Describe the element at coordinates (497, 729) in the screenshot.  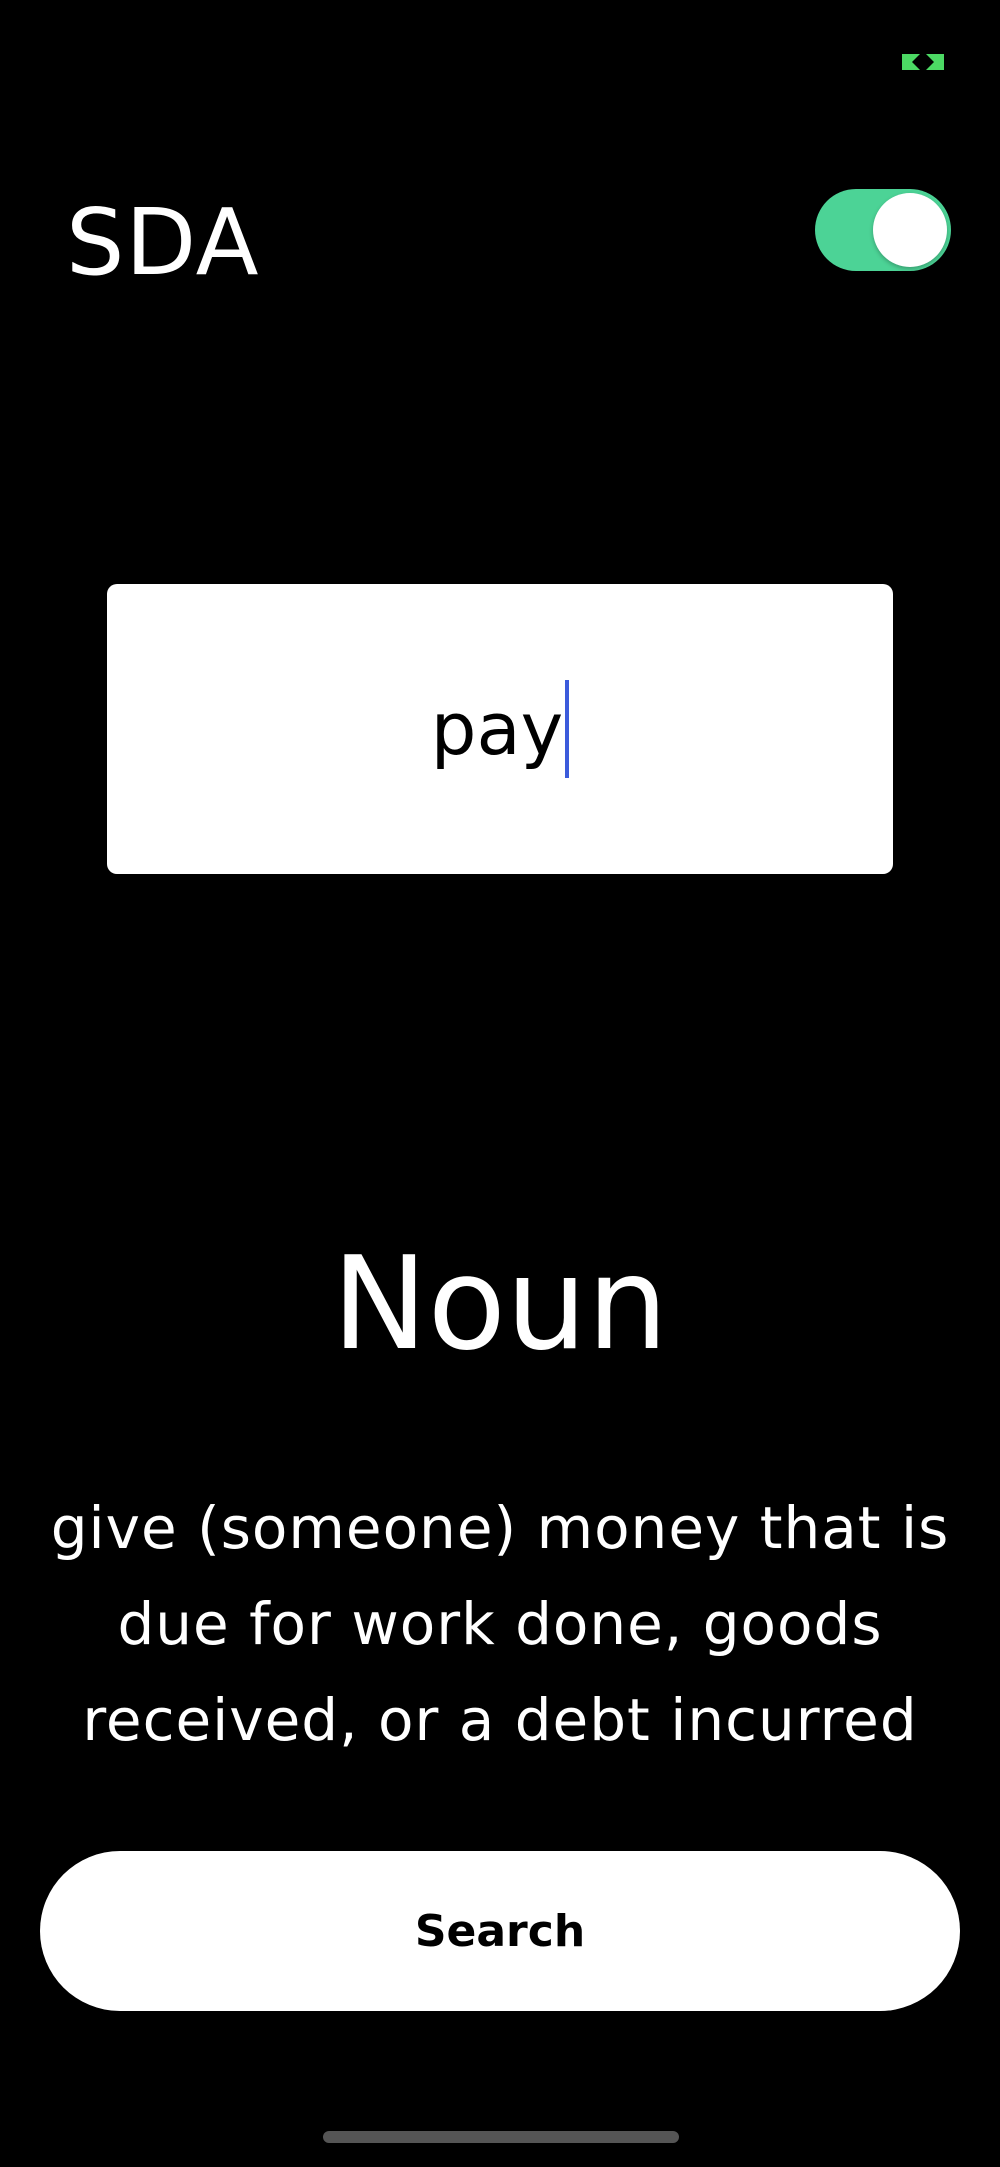
I see `word-input-value: pay` at that location.